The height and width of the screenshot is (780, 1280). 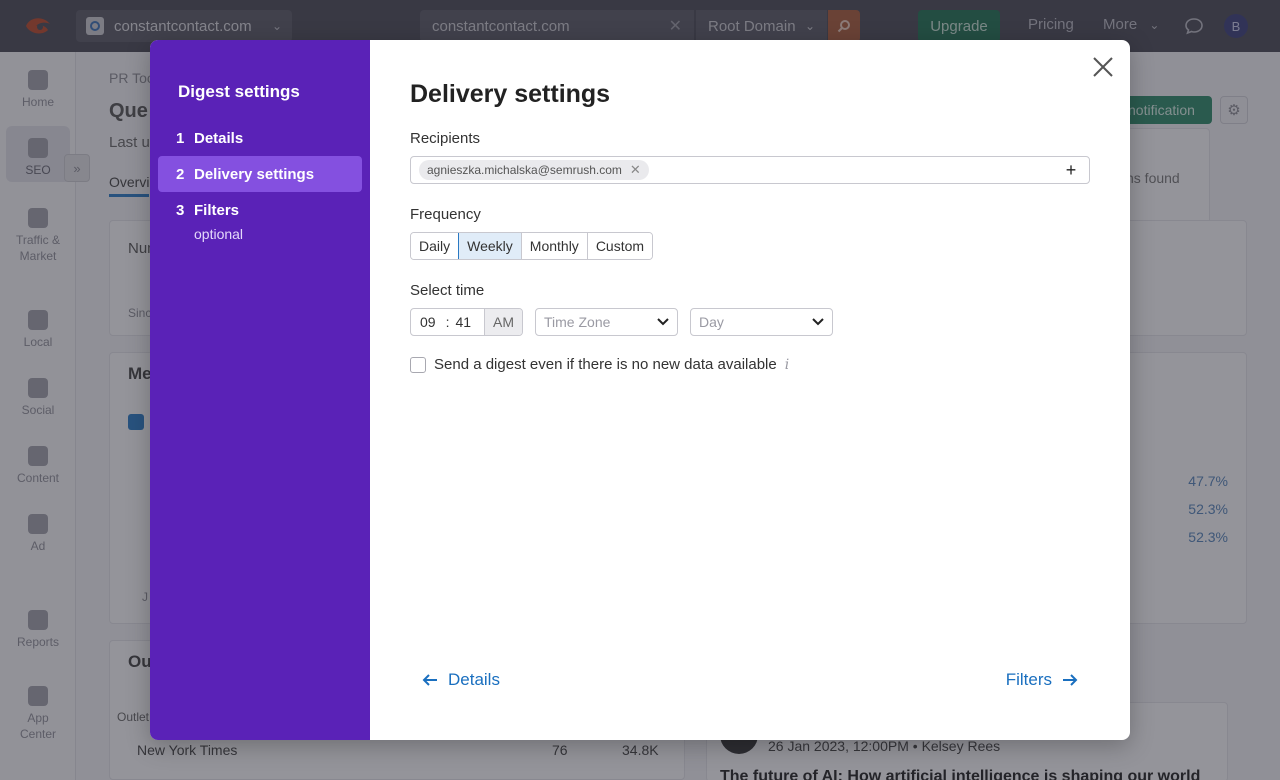 I want to click on recipients-label: Recipients, so click(x=445, y=138).